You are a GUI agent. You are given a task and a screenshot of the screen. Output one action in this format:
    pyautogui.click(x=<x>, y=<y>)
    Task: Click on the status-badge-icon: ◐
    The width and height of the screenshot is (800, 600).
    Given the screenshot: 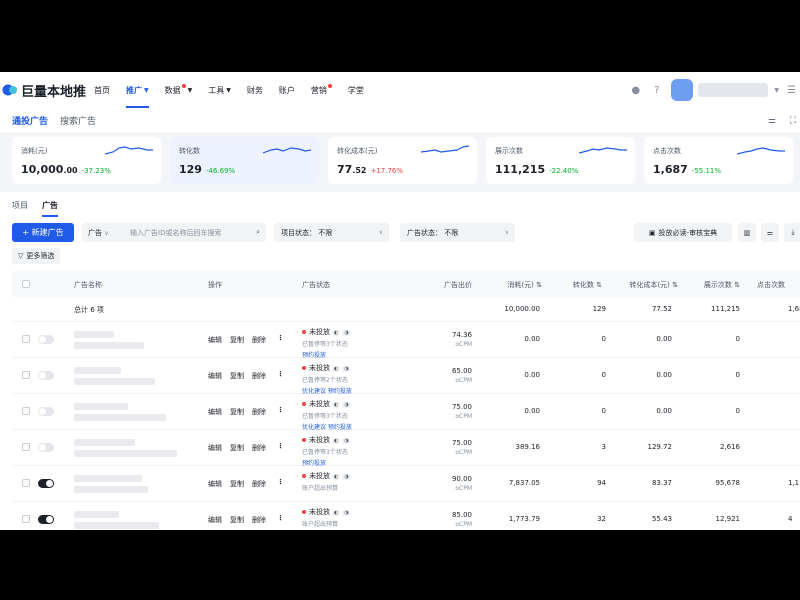 What is the action you would take?
    pyautogui.click(x=336, y=441)
    